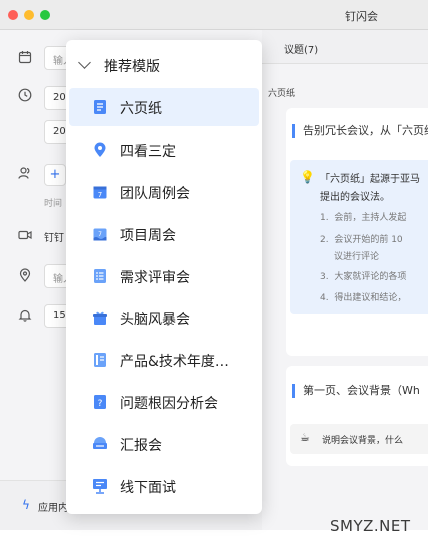 This screenshot has height=547, width=428. I want to click on time-hint-label: 时间, so click(53, 204).